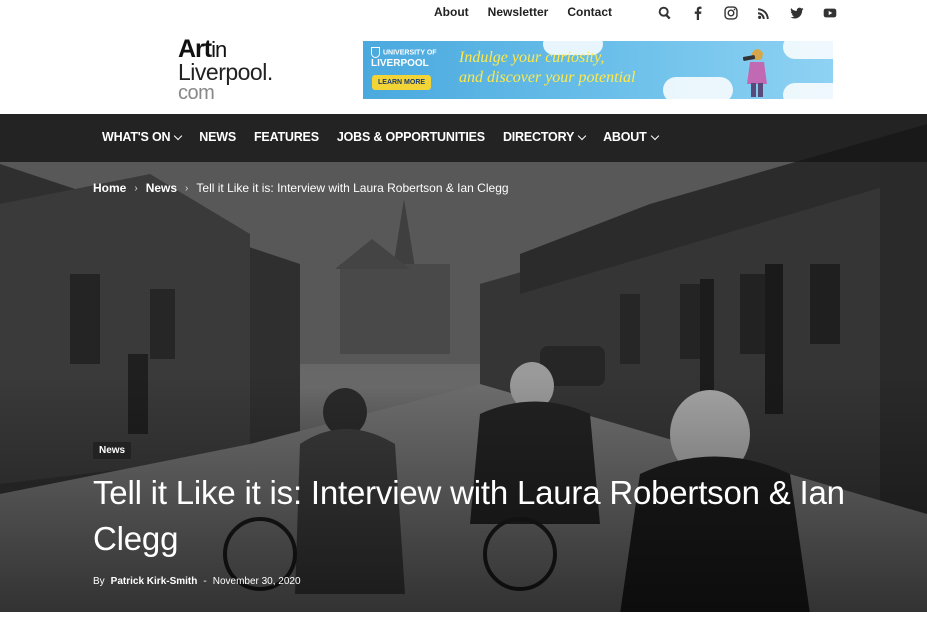 The width and height of the screenshot is (927, 625). Describe the element at coordinates (538, 137) in the screenshot. I see `nav-label: DIRECTORY` at that location.